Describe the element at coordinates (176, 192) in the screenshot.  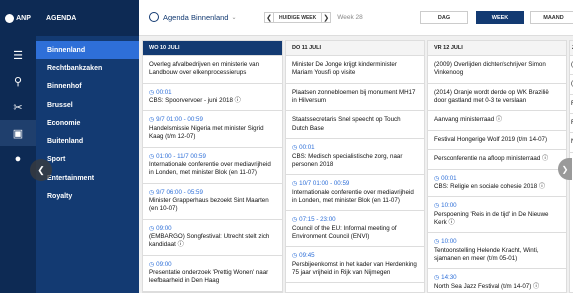
I see `clock-time: ◷ 9/7 06:00 - 05:59` at that location.